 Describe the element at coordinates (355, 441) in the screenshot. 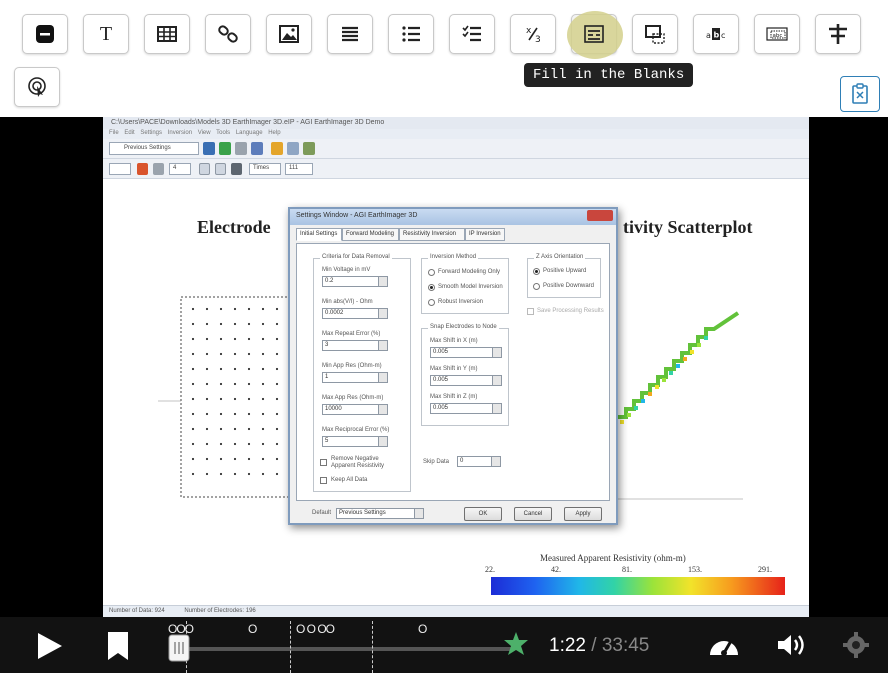

I see `max-reciprocal-field: 5` at that location.